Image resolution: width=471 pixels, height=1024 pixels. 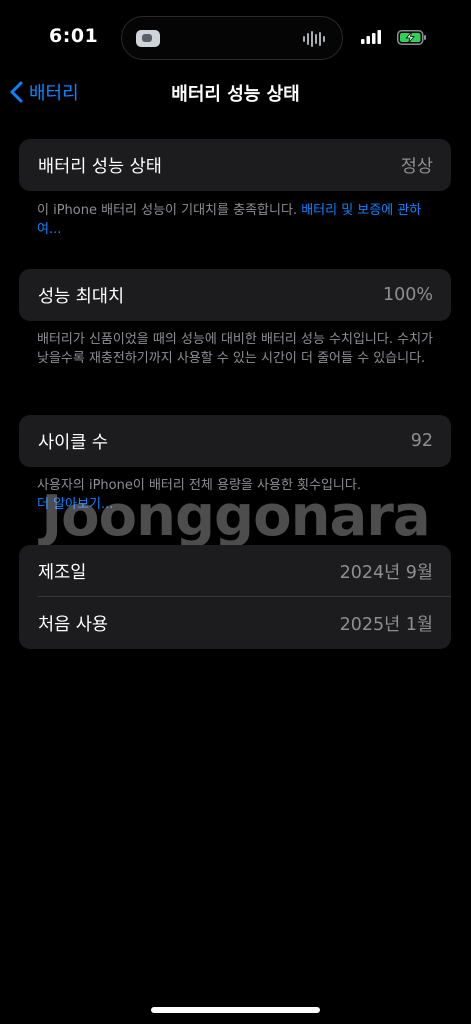 What do you see at coordinates (167, 210) in the screenshot?
I see `battery-health-note: 이 iPhone 배터리 성능이 기대치를 충족합니다.` at bounding box center [167, 210].